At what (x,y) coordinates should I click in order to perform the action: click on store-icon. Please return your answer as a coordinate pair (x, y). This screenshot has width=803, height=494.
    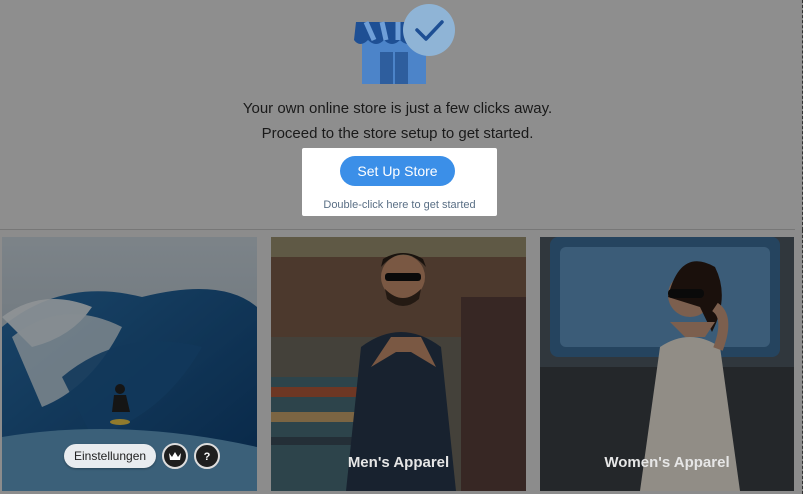
    Looking at the image, I should click on (404, 44).